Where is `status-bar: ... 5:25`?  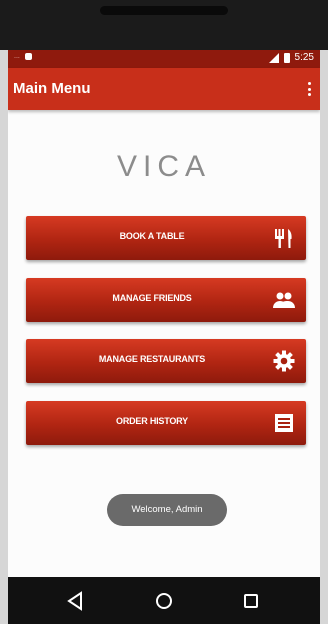
status-bar: ... 5:25 is located at coordinates (164, 59).